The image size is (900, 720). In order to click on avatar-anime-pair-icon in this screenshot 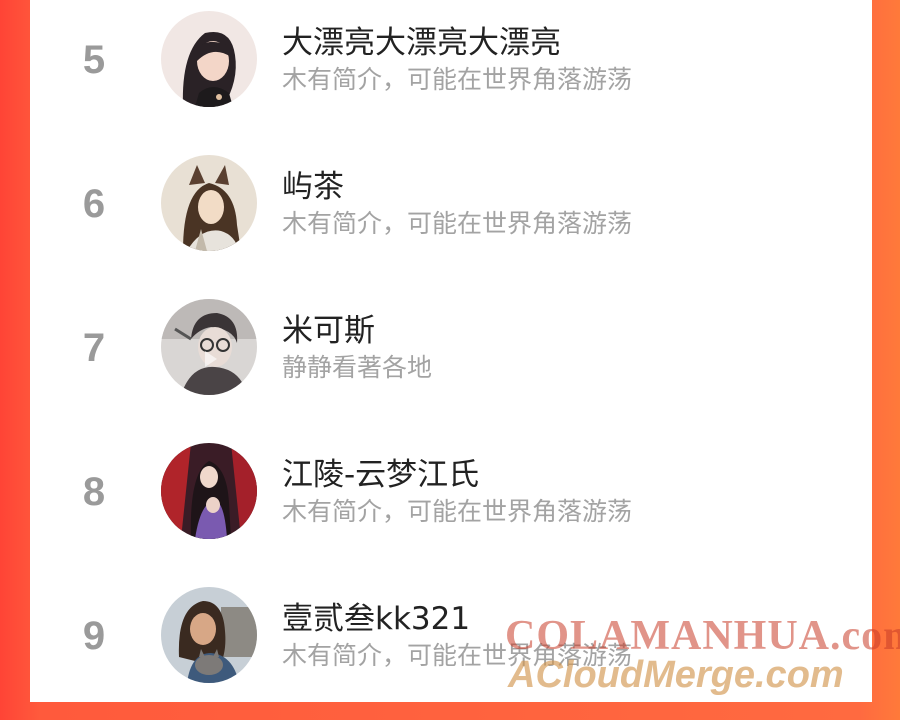, I will do `click(209, 491)`.